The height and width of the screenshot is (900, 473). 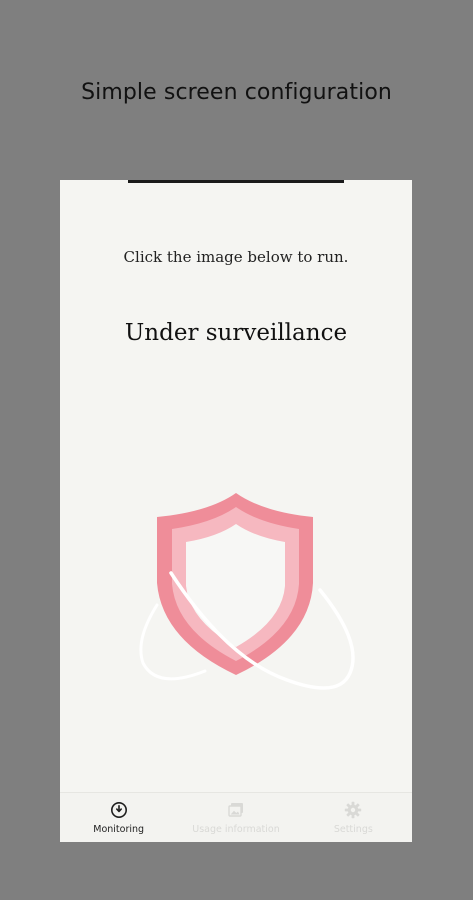 I want to click on nav-item-monitoring: Monitoring, so click(x=118, y=817).